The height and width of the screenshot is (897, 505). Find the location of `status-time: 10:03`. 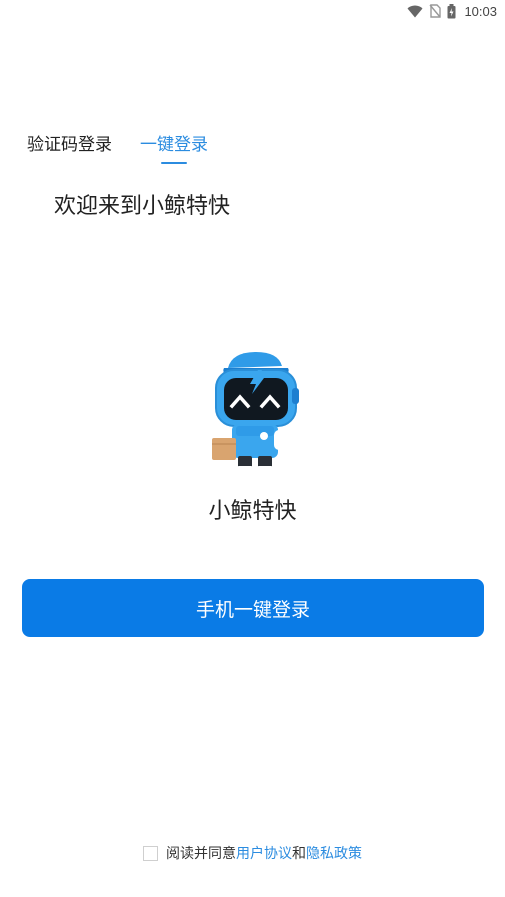

status-time: 10:03 is located at coordinates (480, 11).